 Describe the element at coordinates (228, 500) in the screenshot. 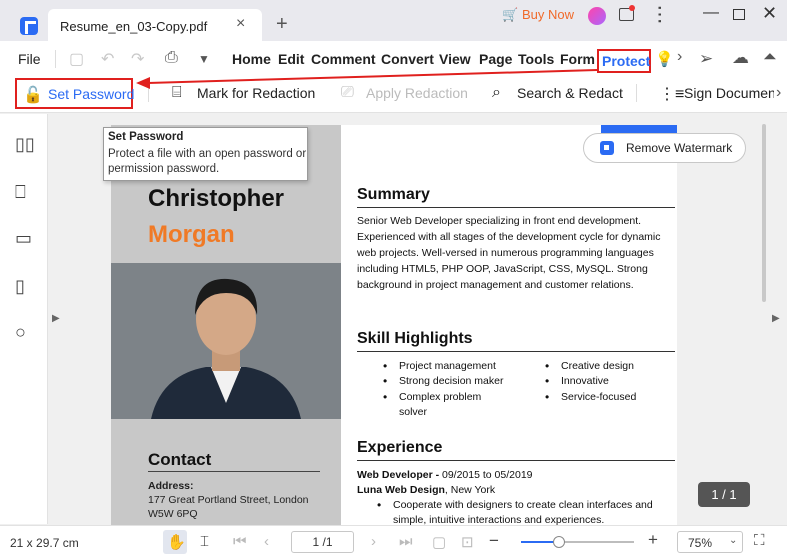

I see `address-line: 177 Great Portland Street, London` at that location.